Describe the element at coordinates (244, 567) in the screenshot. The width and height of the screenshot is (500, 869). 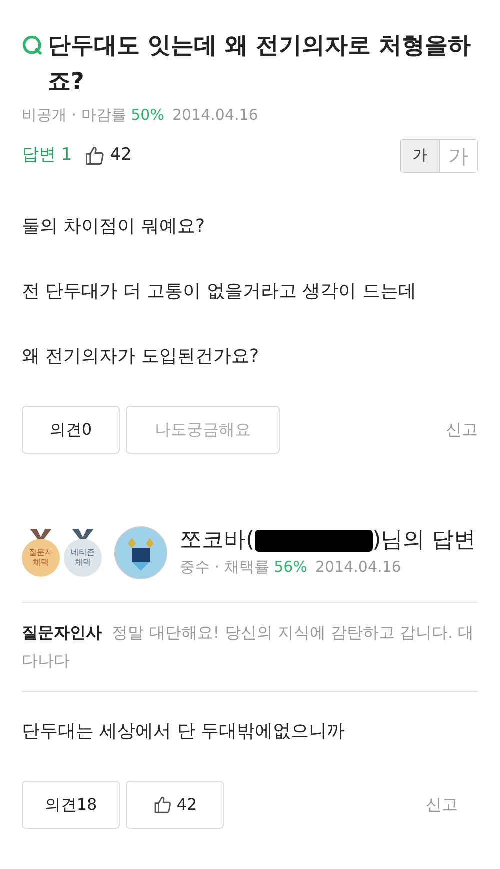
I see `answerer-meta: 중수 · 채택률 56%` at that location.